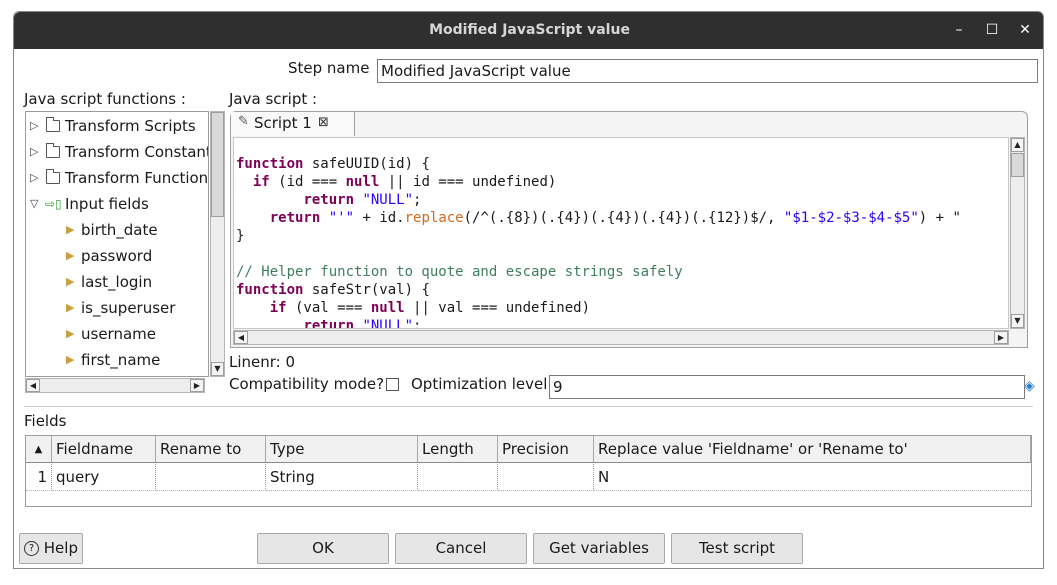 The image size is (1057, 585). Describe the element at coordinates (959, 30) in the screenshot. I see `minimize-button: –` at that location.